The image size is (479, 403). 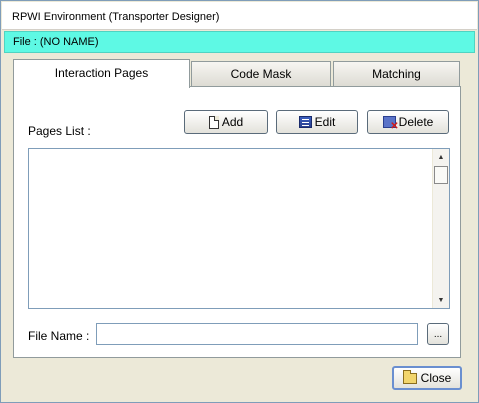 I want to click on edit-button: Edit, so click(x=317, y=122).